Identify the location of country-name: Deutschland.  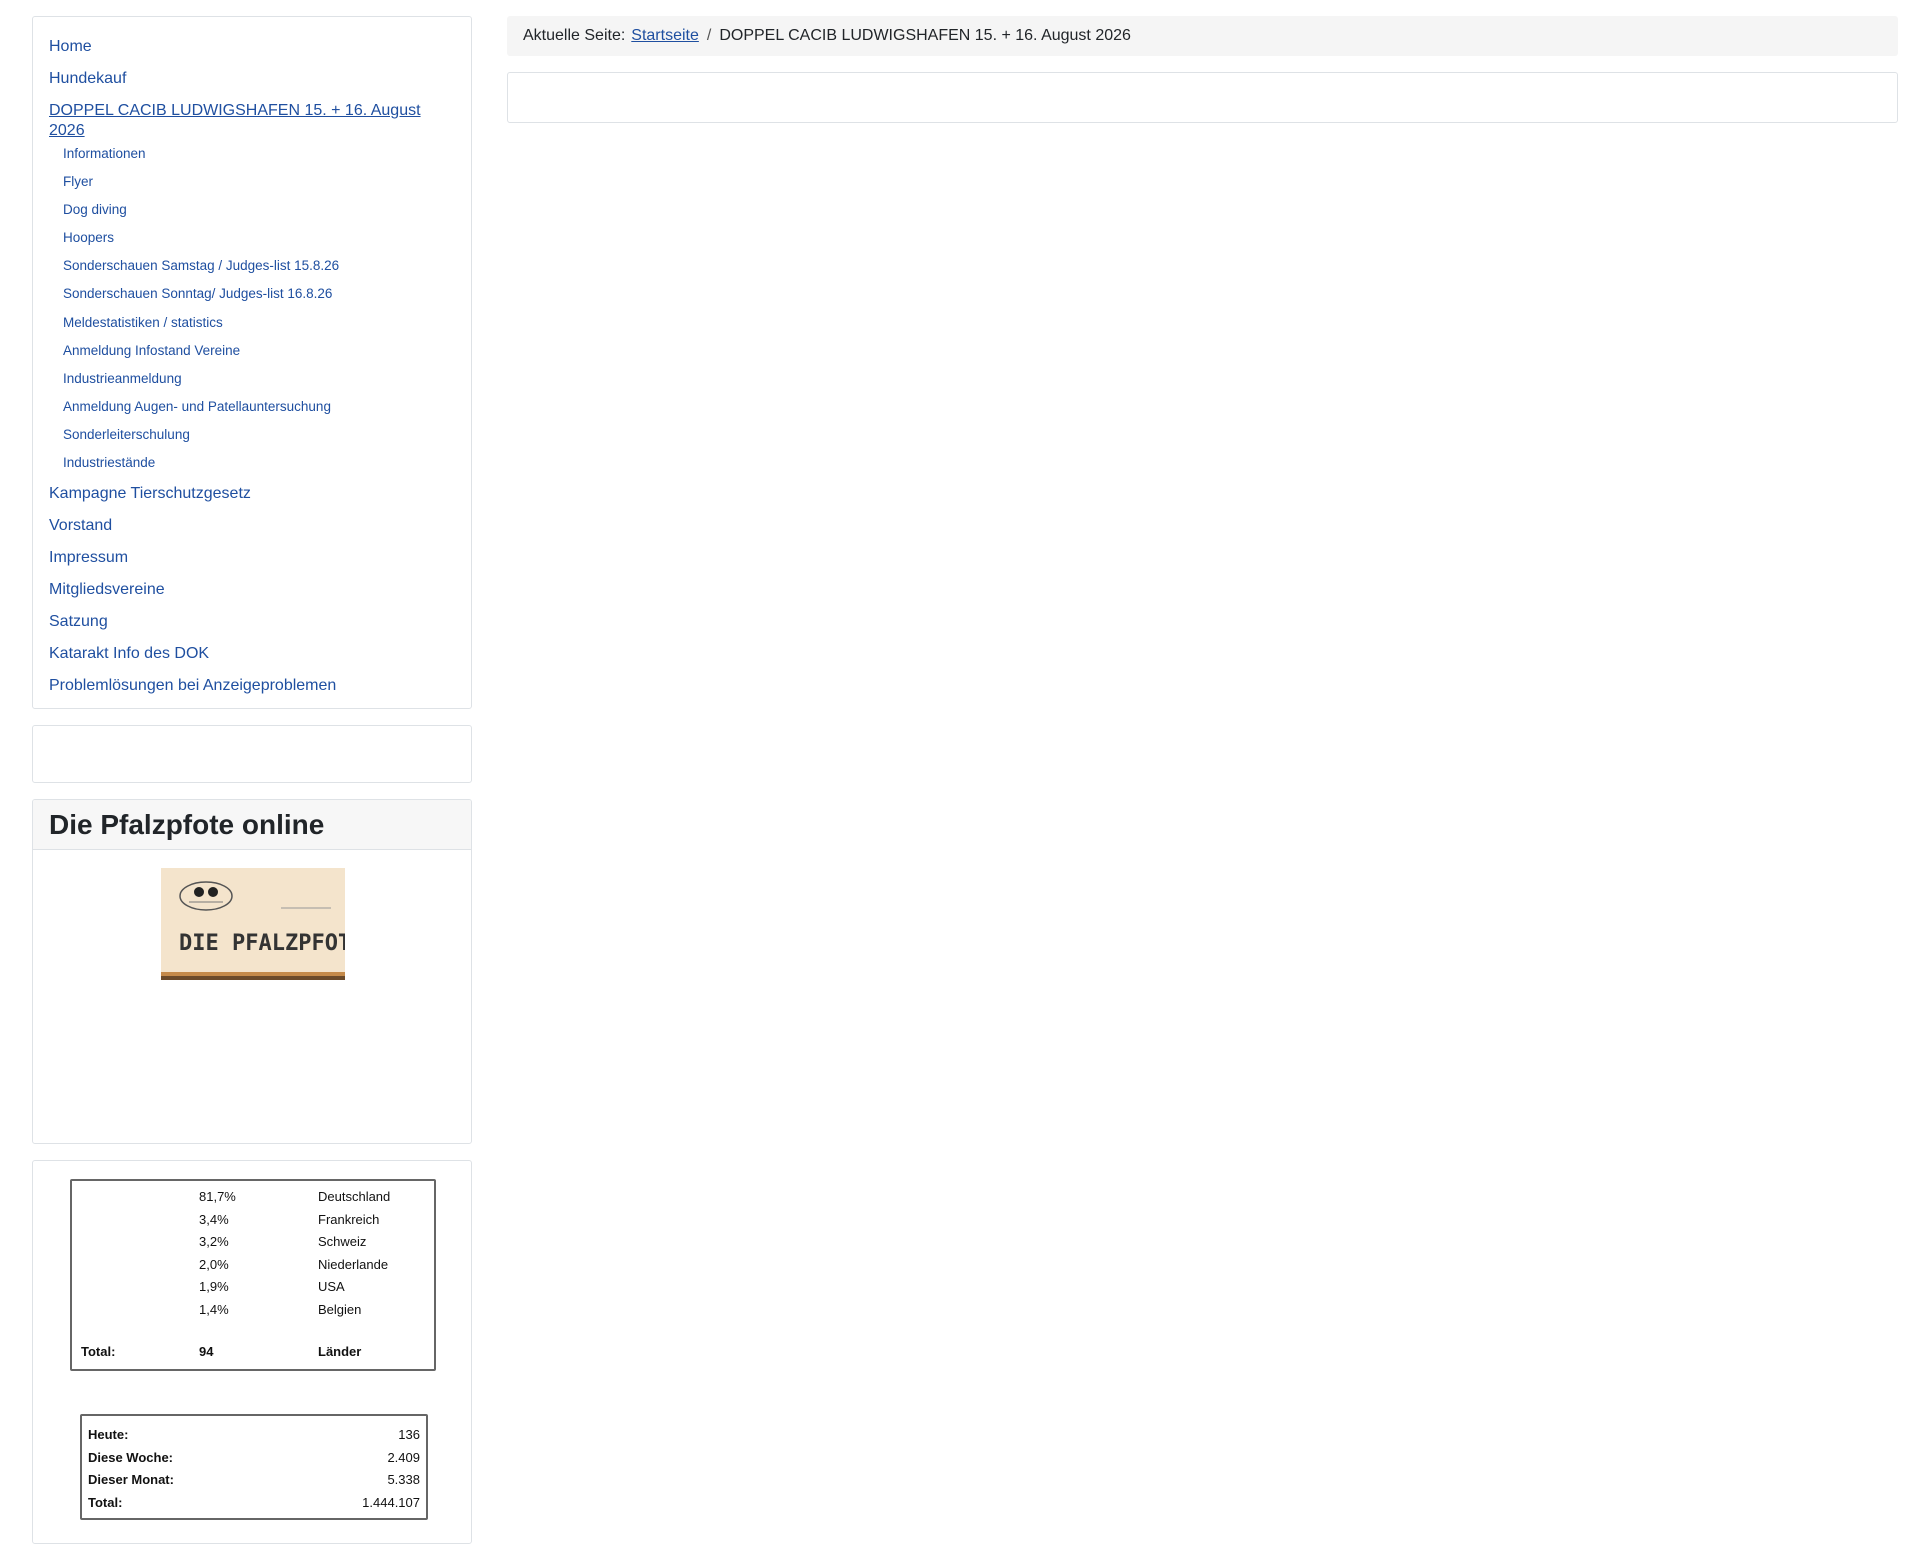
(354, 1196).